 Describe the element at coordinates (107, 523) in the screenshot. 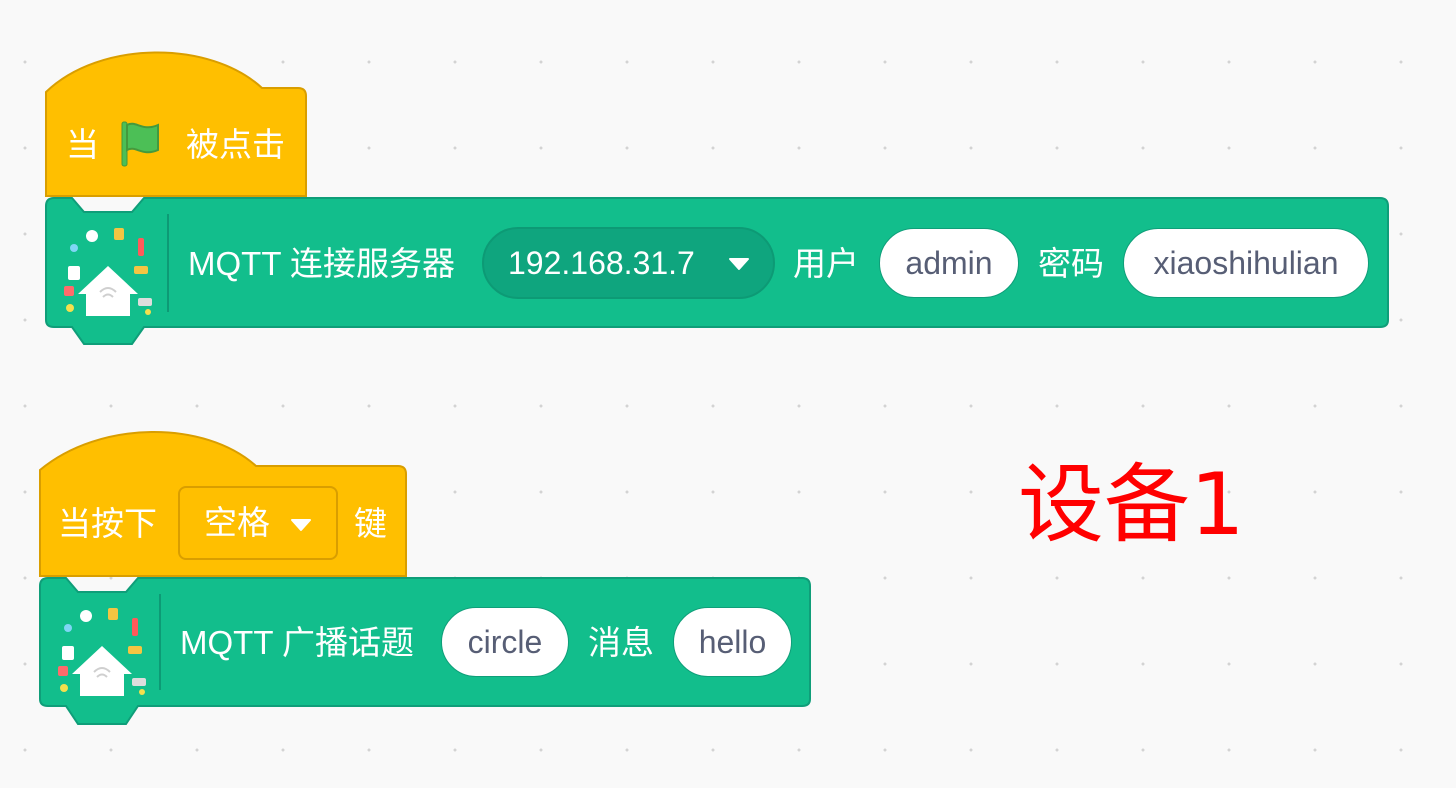

I see `hat-when-press-label: 当按下` at that location.